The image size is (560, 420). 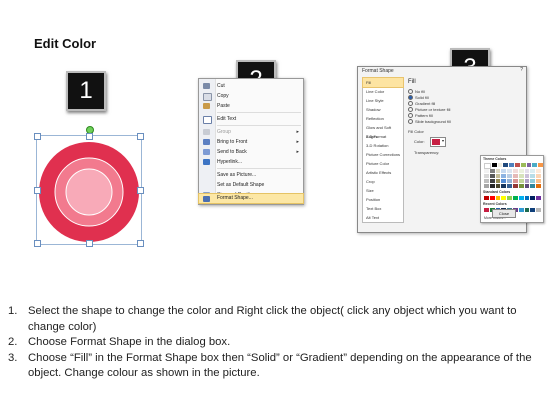 I want to click on palette-standard-heading: Standard Colors, so click(x=497, y=192).